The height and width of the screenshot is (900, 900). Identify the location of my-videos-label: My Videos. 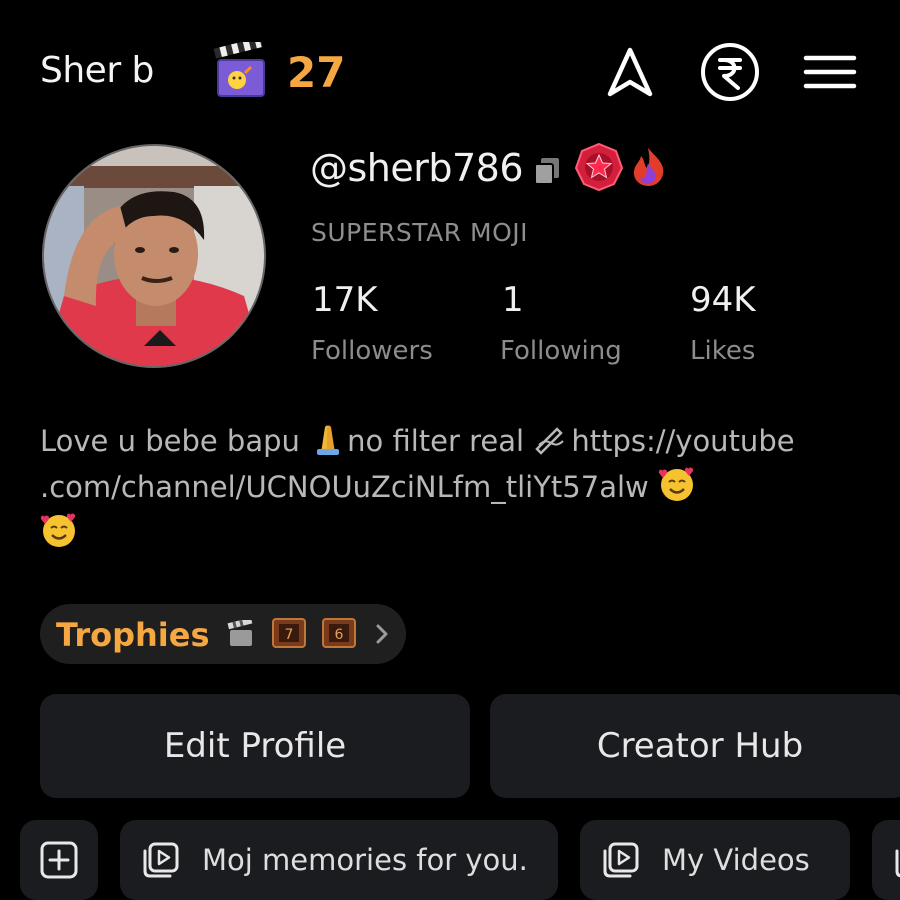
(736, 860).